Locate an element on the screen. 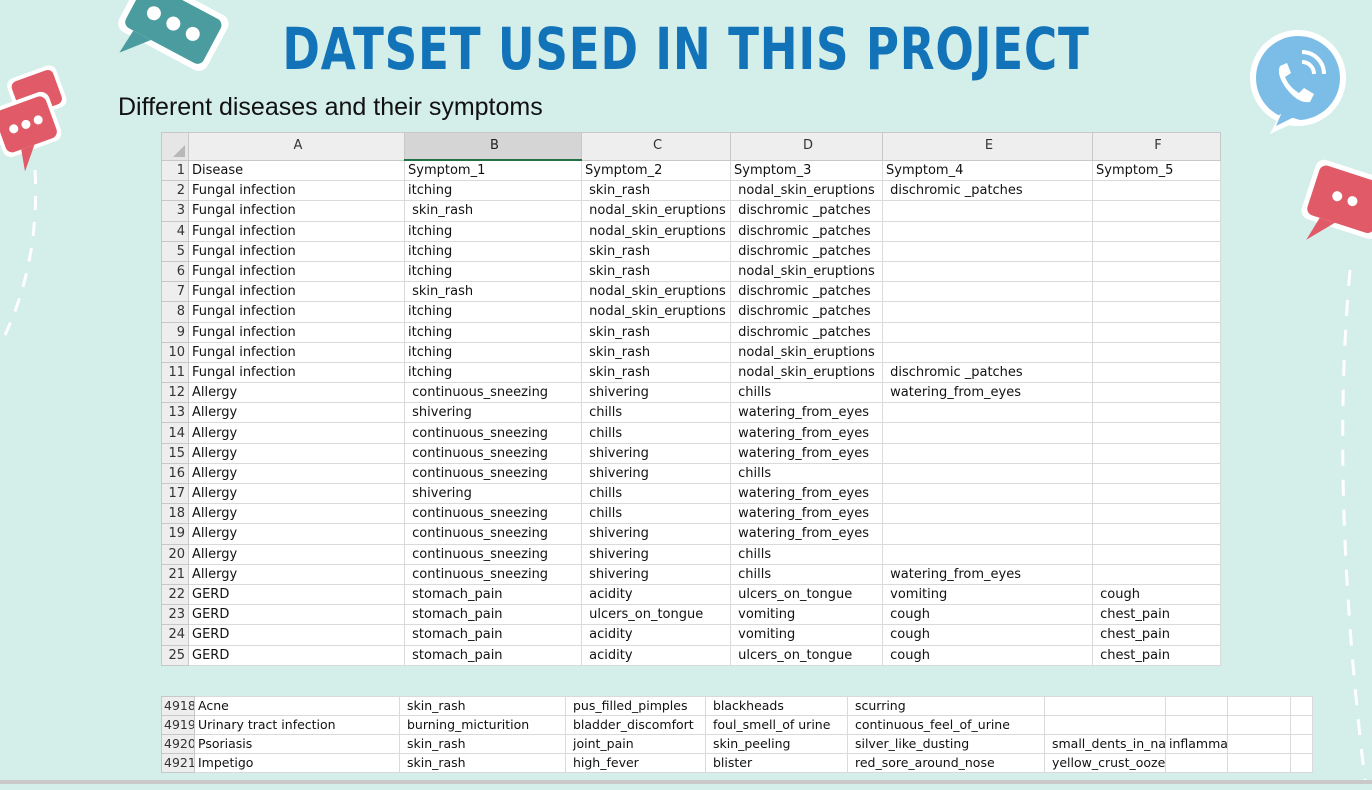  row-header: 6 is located at coordinates (175, 271).